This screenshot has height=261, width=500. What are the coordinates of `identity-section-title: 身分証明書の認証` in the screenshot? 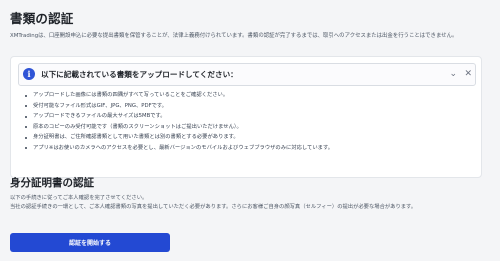 It's located at (52, 183).